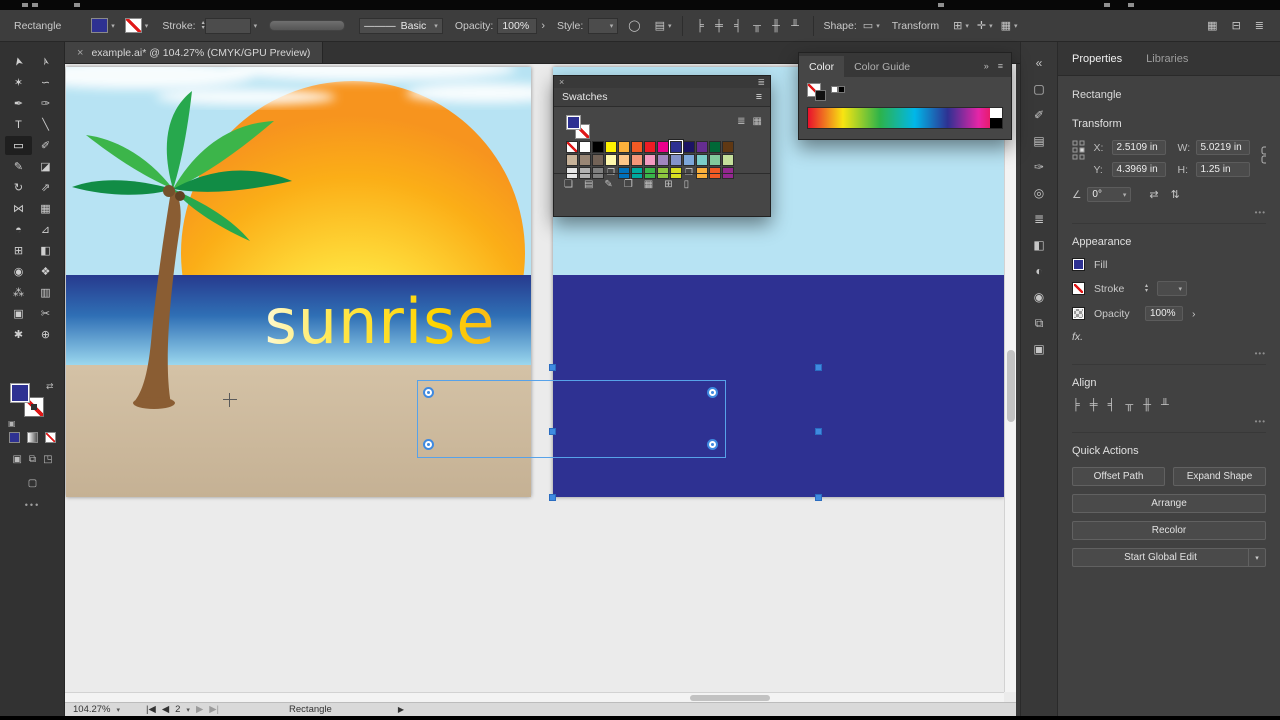  I want to click on grid-view-icon: ▦, so click(757, 121).